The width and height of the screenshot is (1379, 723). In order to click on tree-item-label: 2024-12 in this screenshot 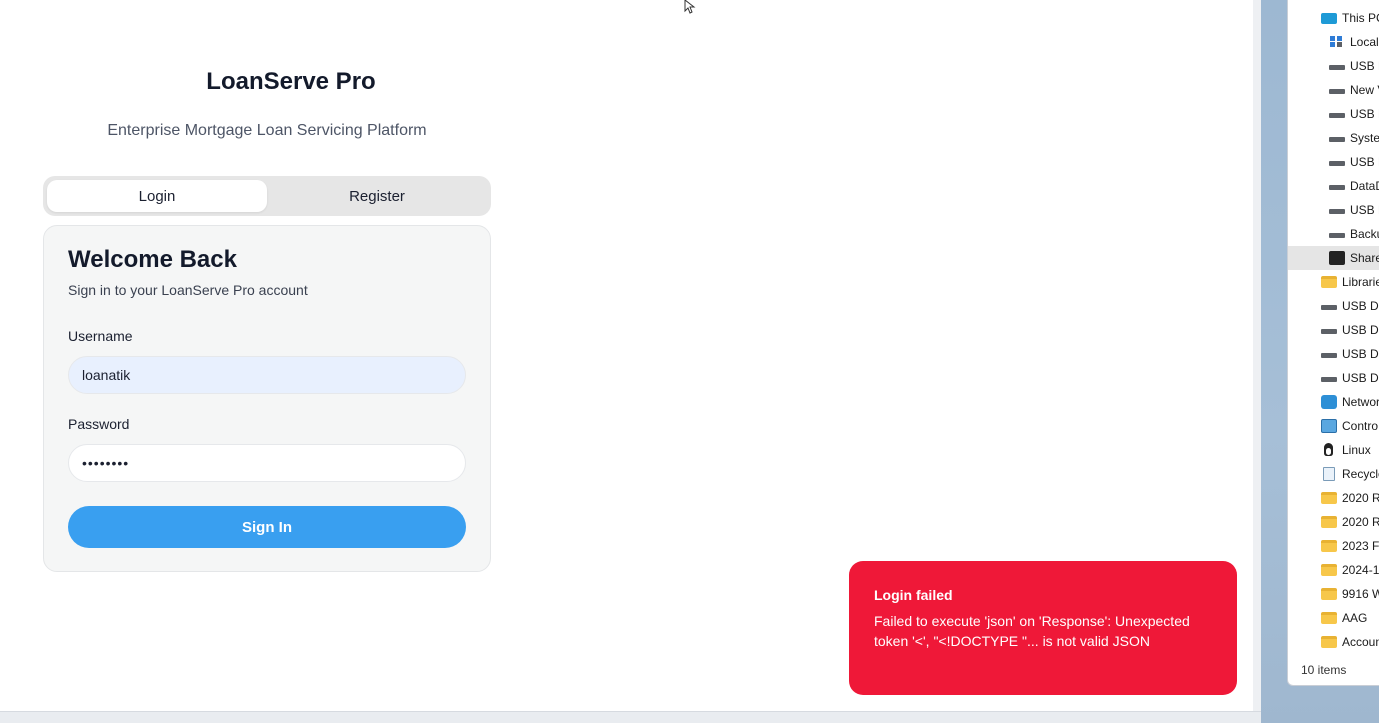, I will do `click(1360, 570)`.